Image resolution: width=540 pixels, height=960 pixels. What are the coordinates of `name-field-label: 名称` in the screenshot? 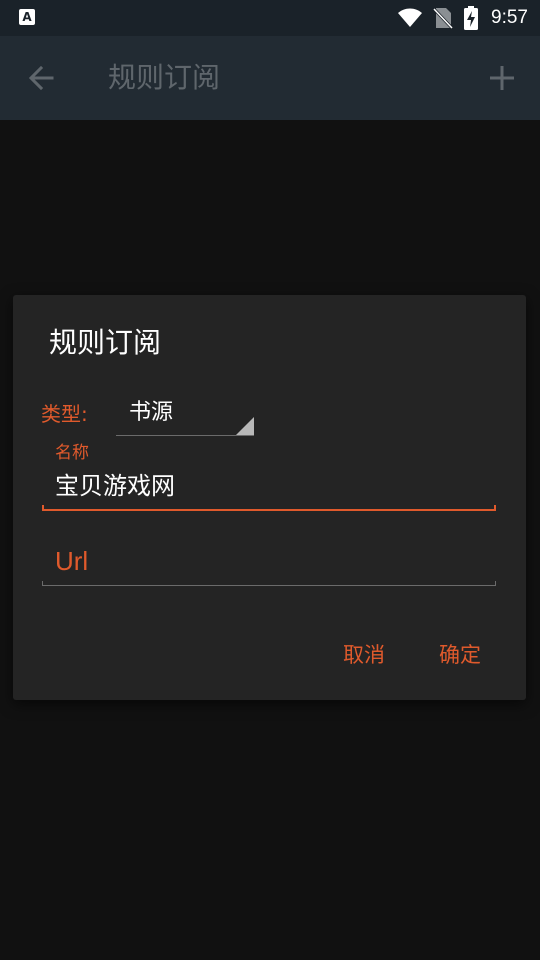 It's located at (72, 453).